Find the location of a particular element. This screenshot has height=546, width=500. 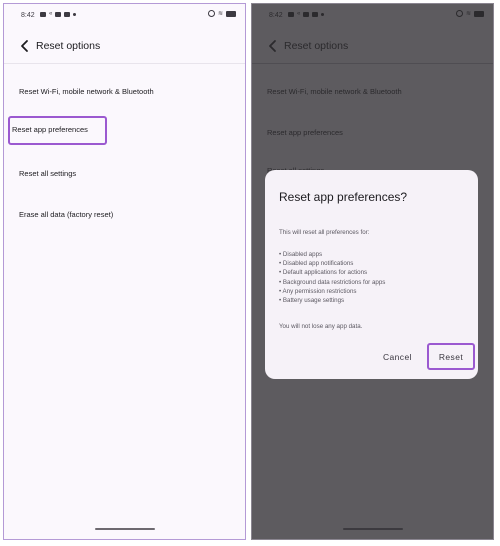

list-item: • Background data restrictions for apps is located at coordinates (332, 282).